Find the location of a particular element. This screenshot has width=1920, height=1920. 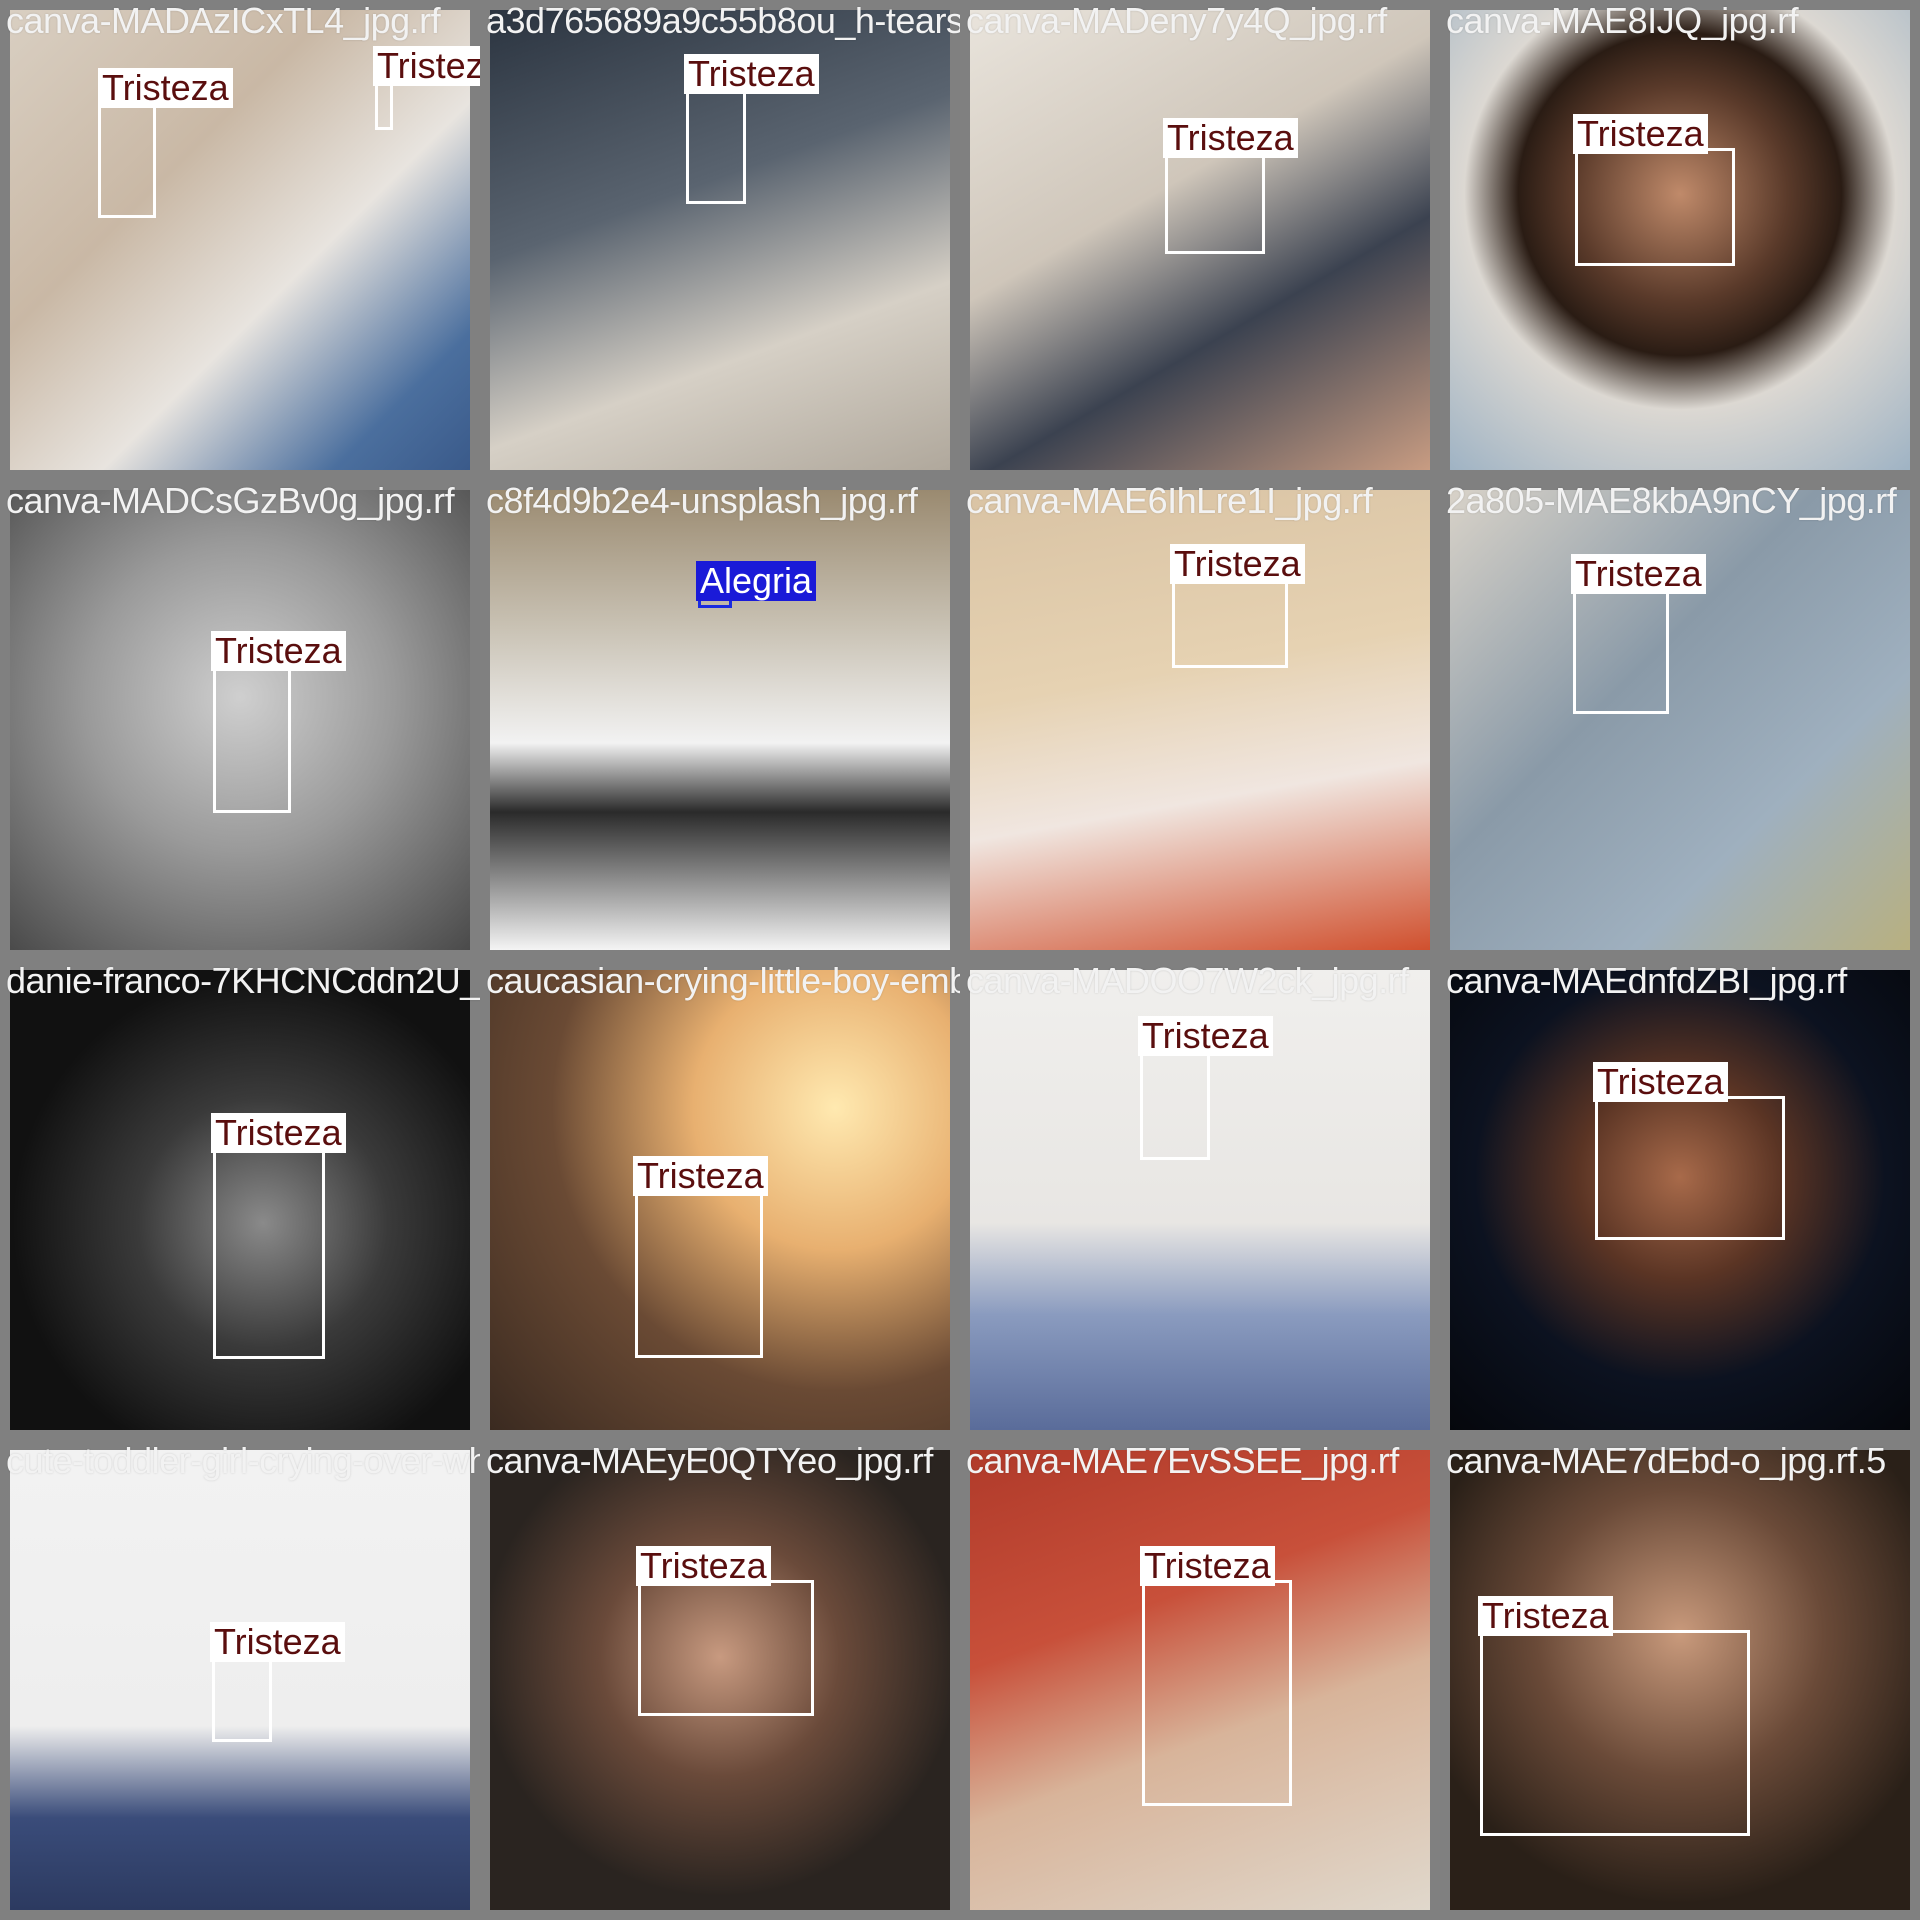

result-tile: canva-MAE8IJQ_jpg.rf Tristeza is located at coordinates (1680, 240).